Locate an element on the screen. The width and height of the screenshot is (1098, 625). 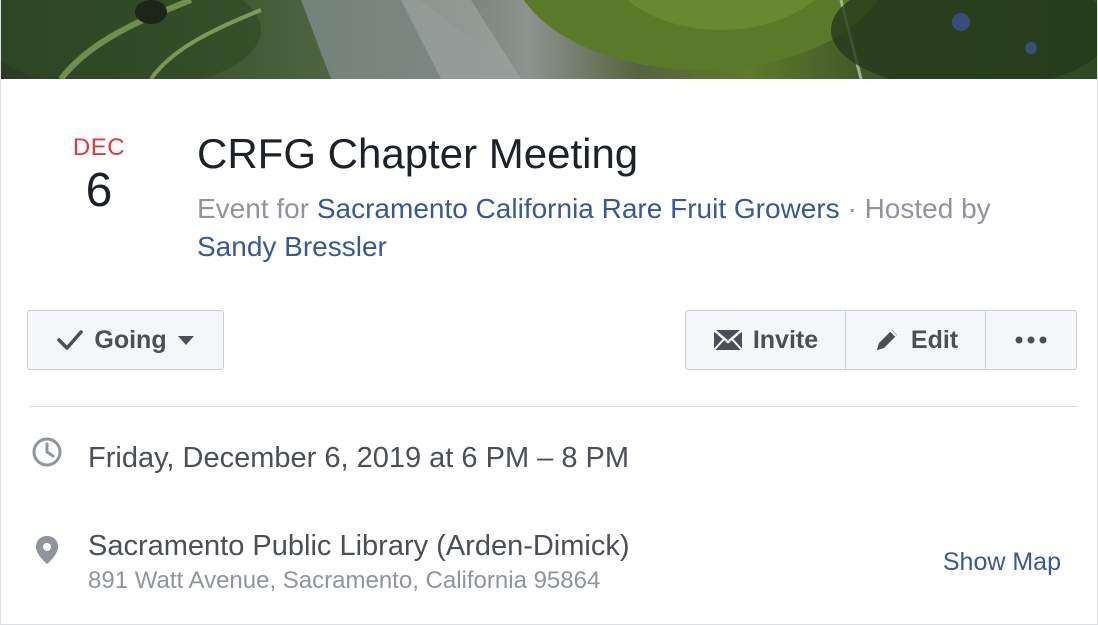
envelope-icon is located at coordinates (728, 340).